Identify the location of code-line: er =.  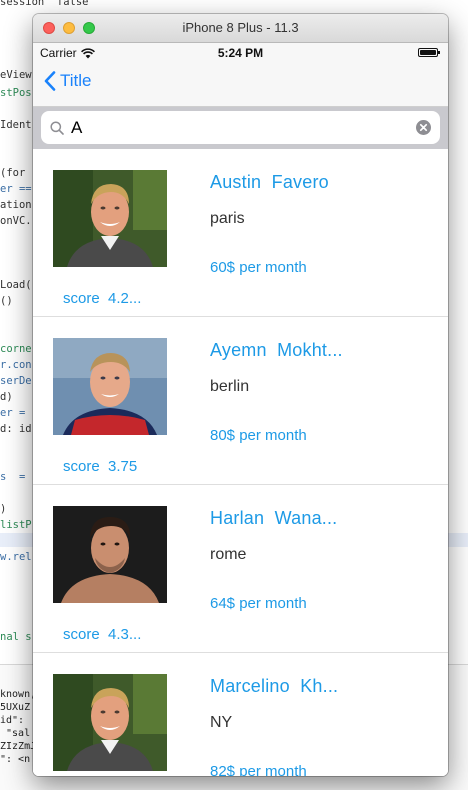
(13, 413).